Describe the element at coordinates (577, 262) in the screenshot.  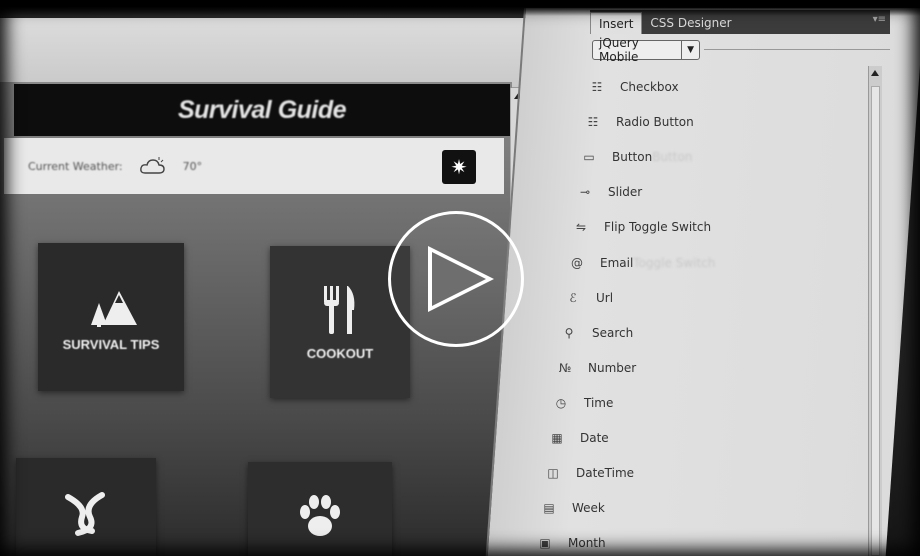
I see `email-icon: @` at that location.